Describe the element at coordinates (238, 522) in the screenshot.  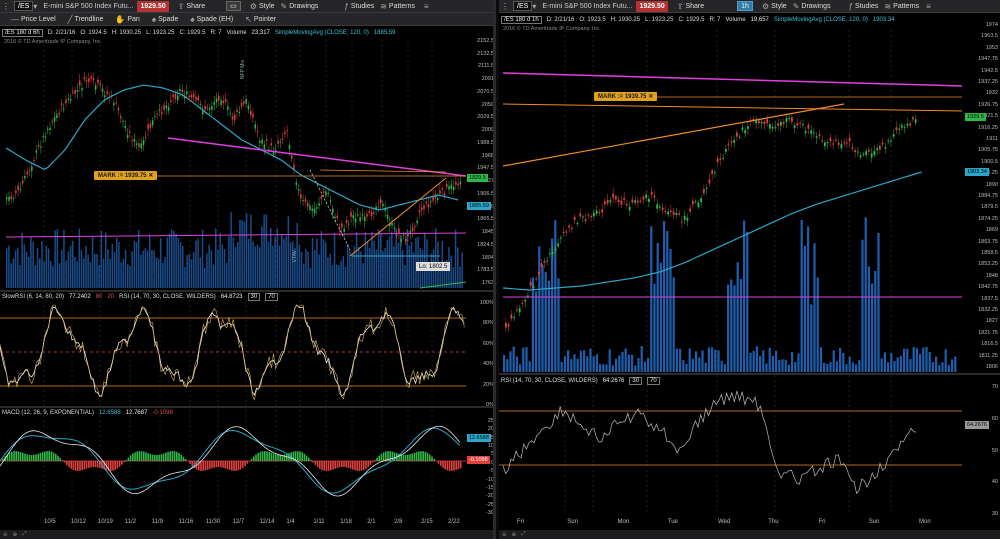
I see `time-tick-label: 12/7` at that location.